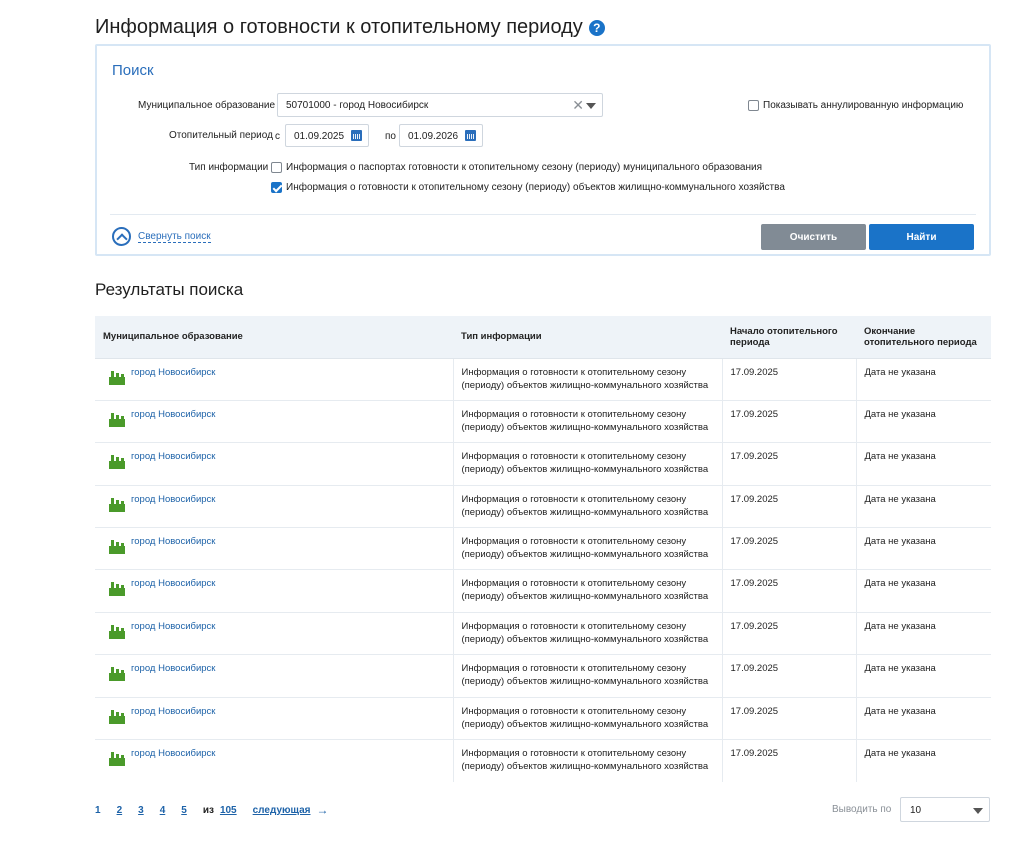  Describe the element at coordinates (121, 236) in the screenshot. I see `chevron-up-icon` at that location.